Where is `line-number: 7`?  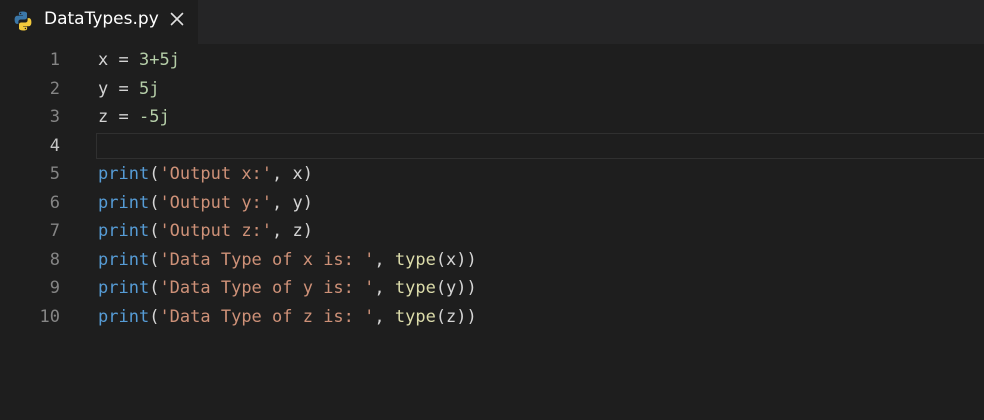
line-number: 7 is located at coordinates (54, 231).